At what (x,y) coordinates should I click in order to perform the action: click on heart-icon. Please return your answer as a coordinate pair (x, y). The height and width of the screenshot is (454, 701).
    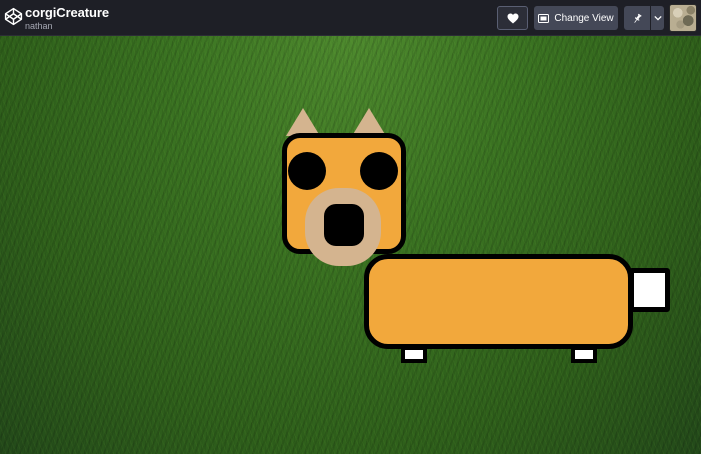
    Looking at the image, I should click on (512, 18).